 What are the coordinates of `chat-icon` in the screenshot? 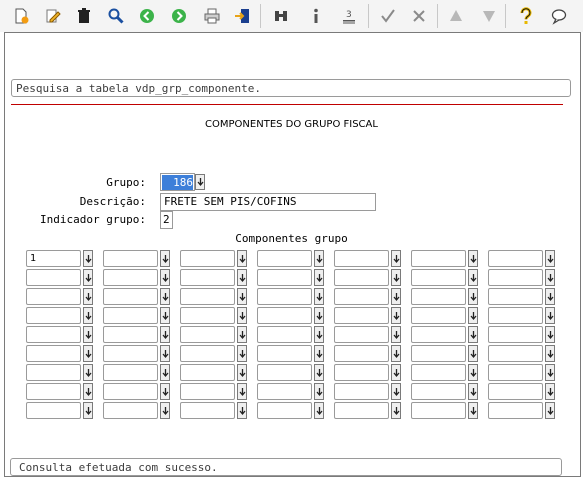 It's located at (559, 16).